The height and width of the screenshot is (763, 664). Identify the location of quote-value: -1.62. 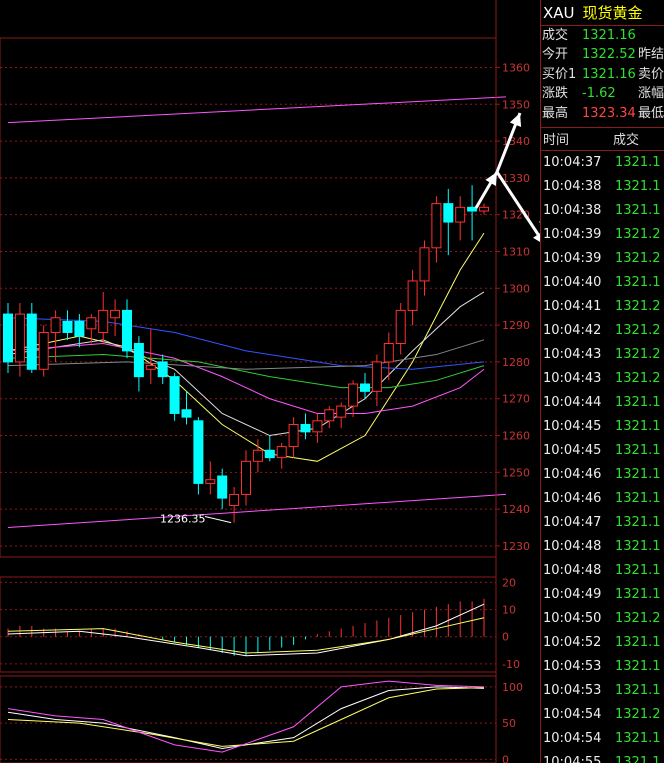
(599, 94).